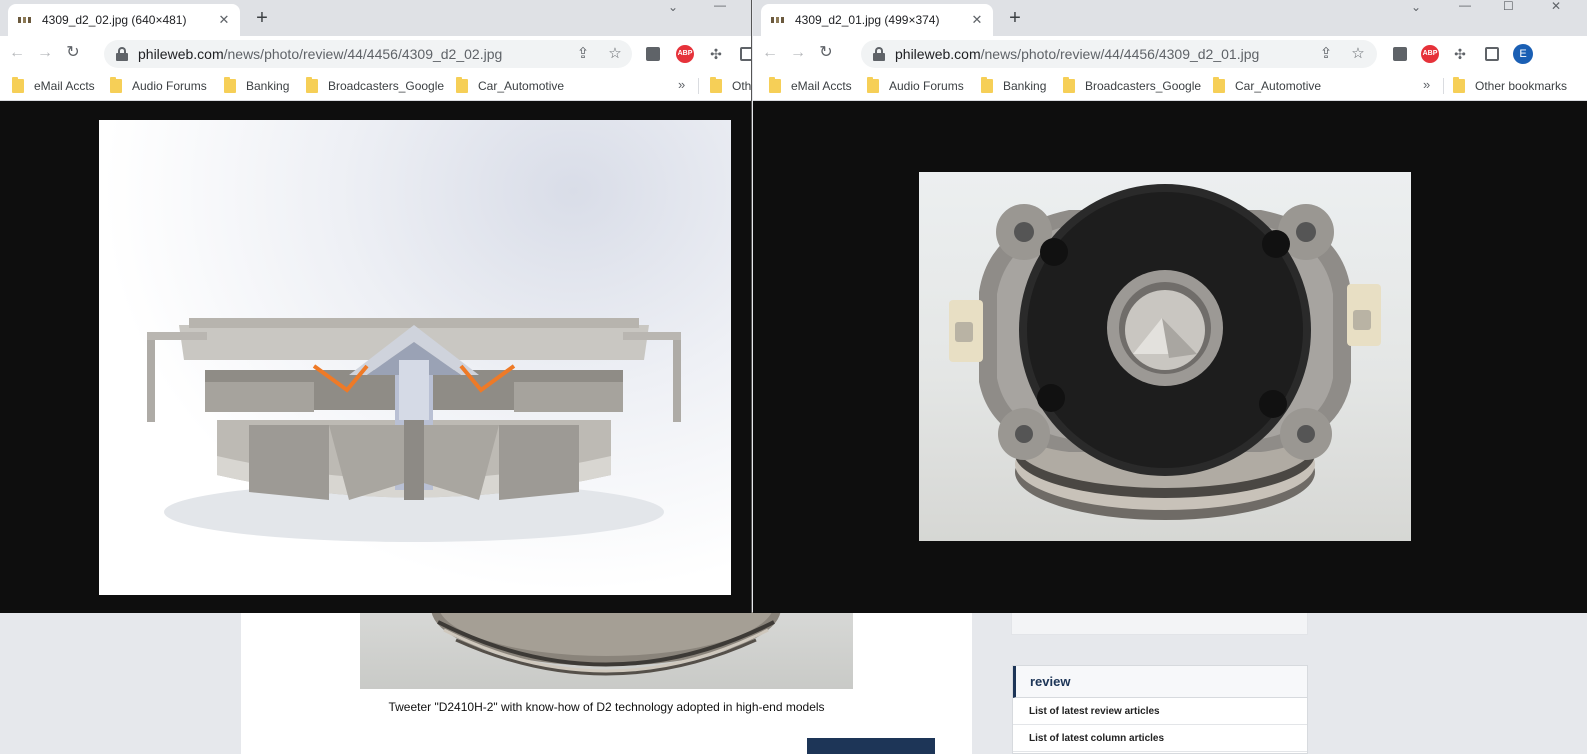 Image resolution: width=1587 pixels, height=754 pixels. I want to click on sidebar-review-title: review, so click(1160, 682).